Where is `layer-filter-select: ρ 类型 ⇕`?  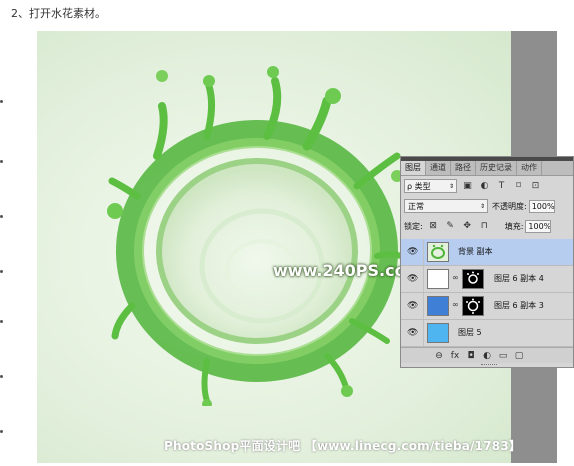
layer-filter-select: ρ 类型 ⇕ is located at coordinates (430, 186).